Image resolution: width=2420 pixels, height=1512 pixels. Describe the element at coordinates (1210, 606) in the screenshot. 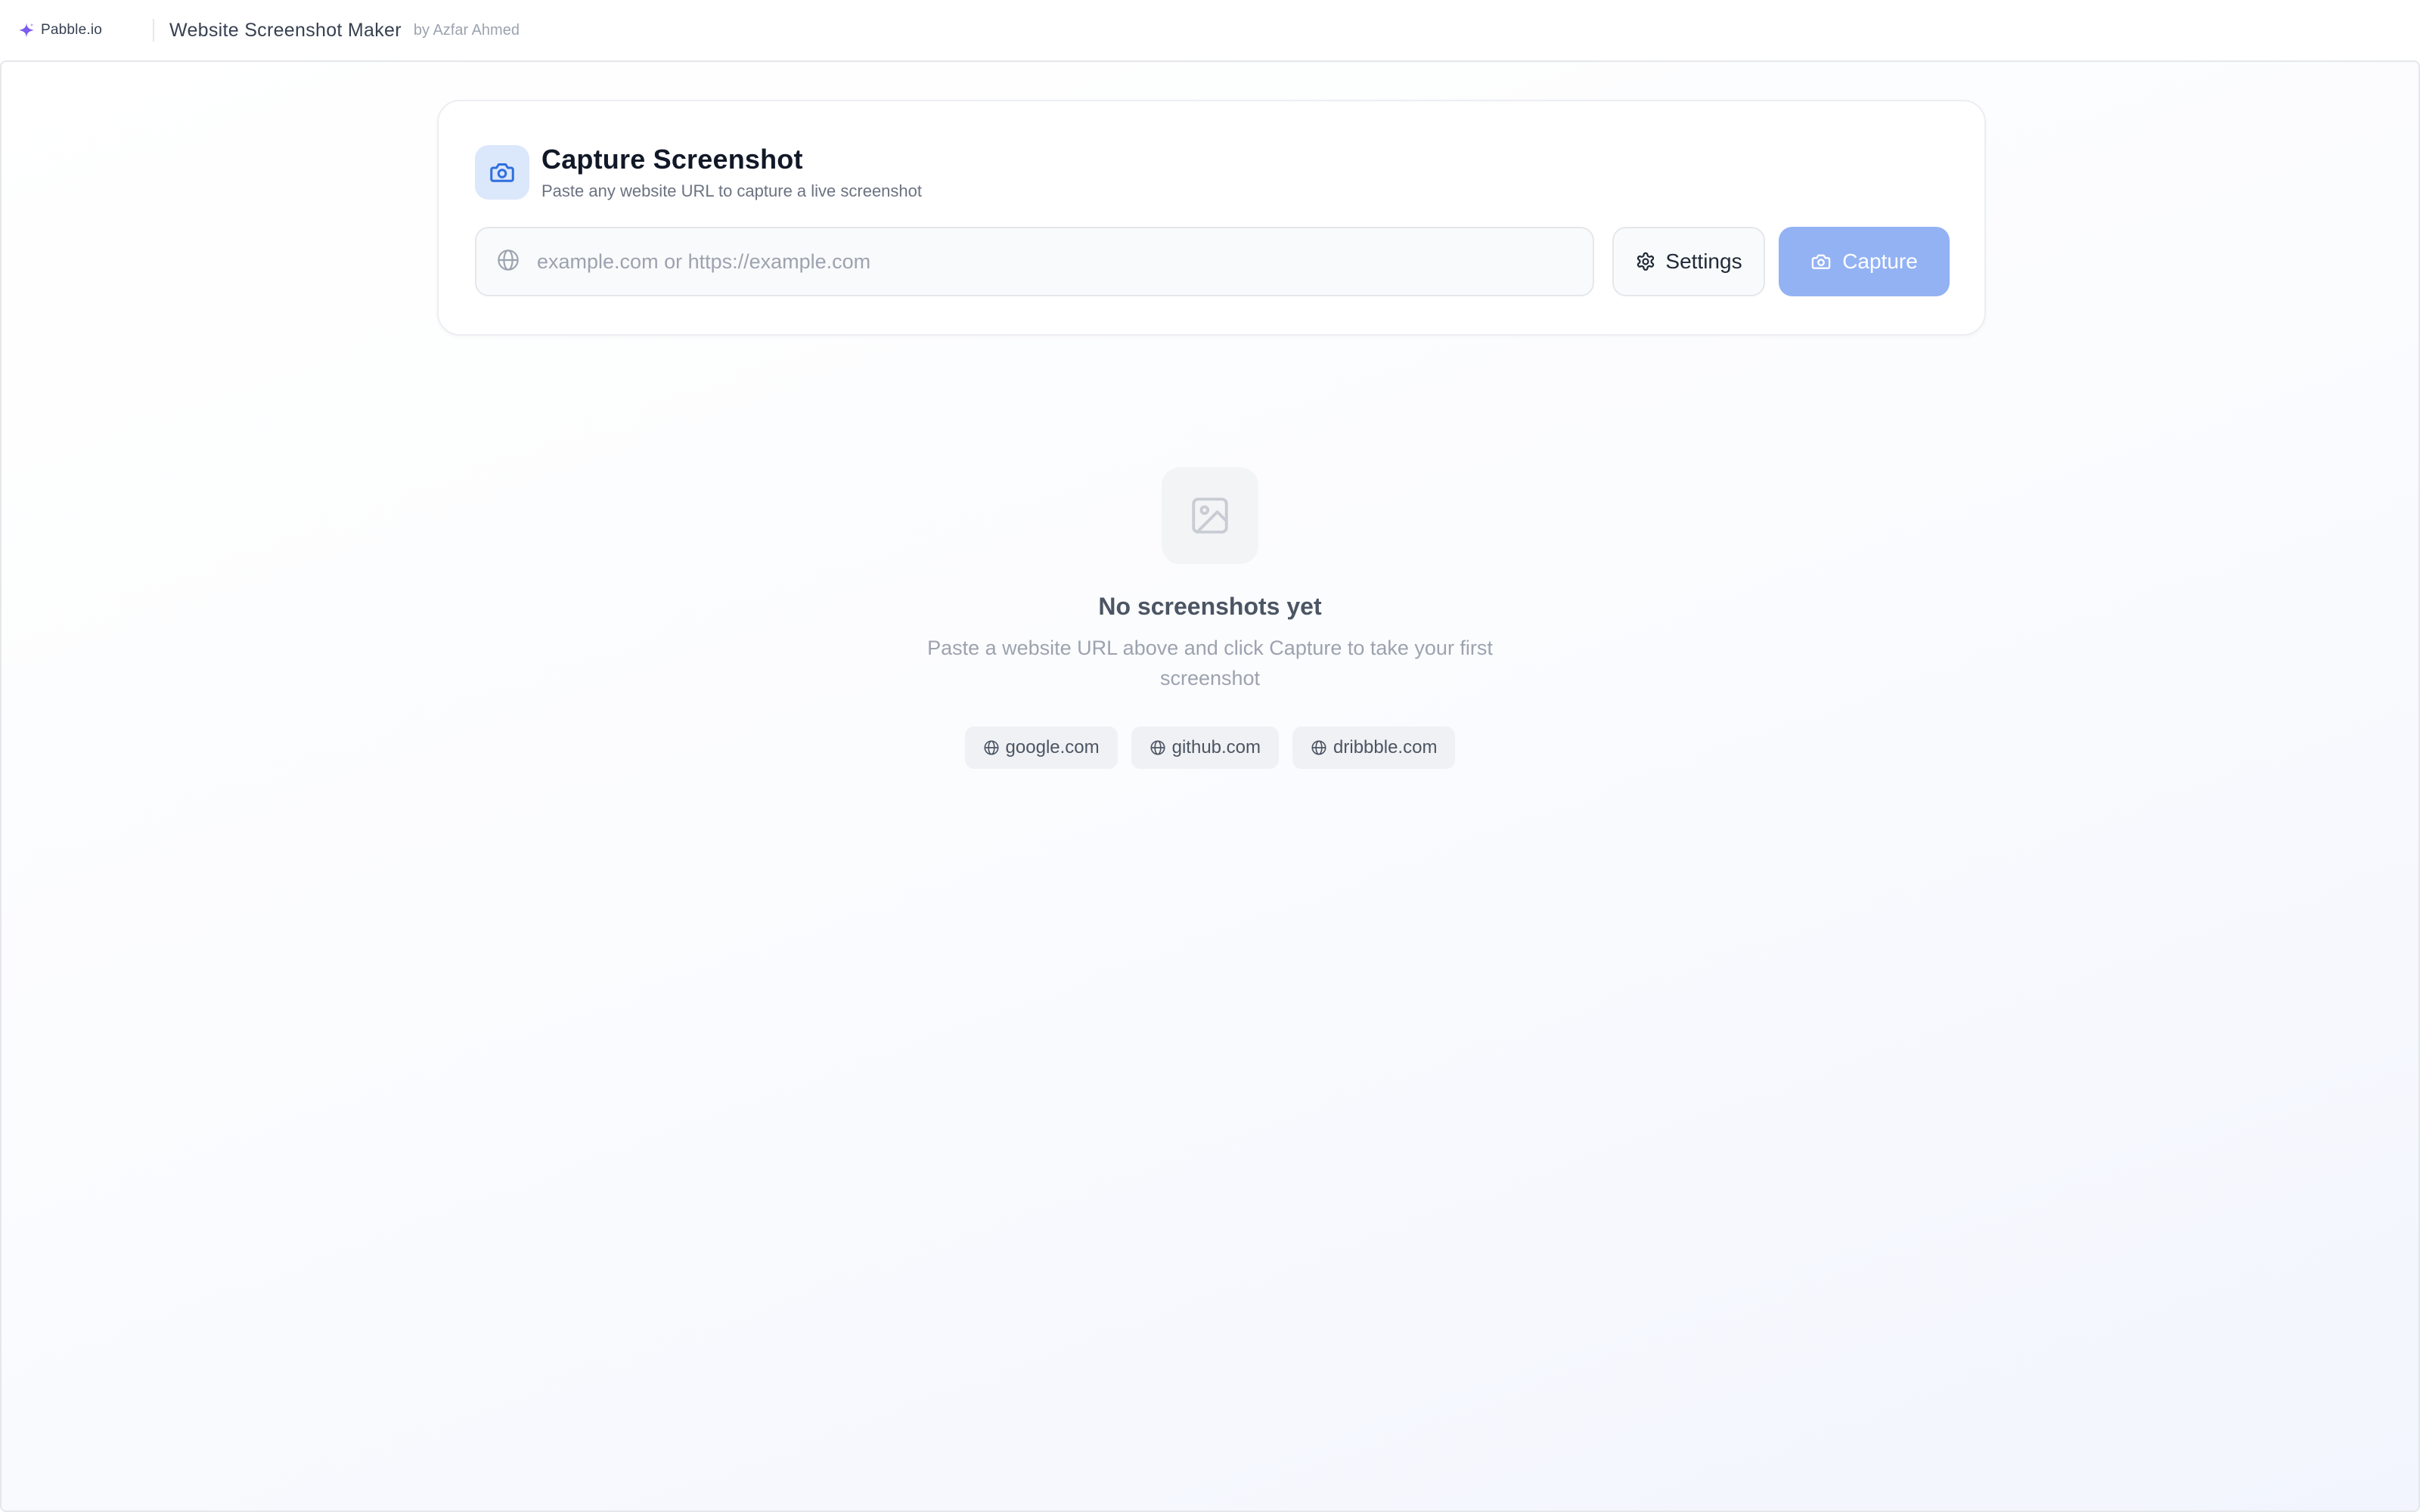

I see `empty-state-title: No screenshots yet` at that location.